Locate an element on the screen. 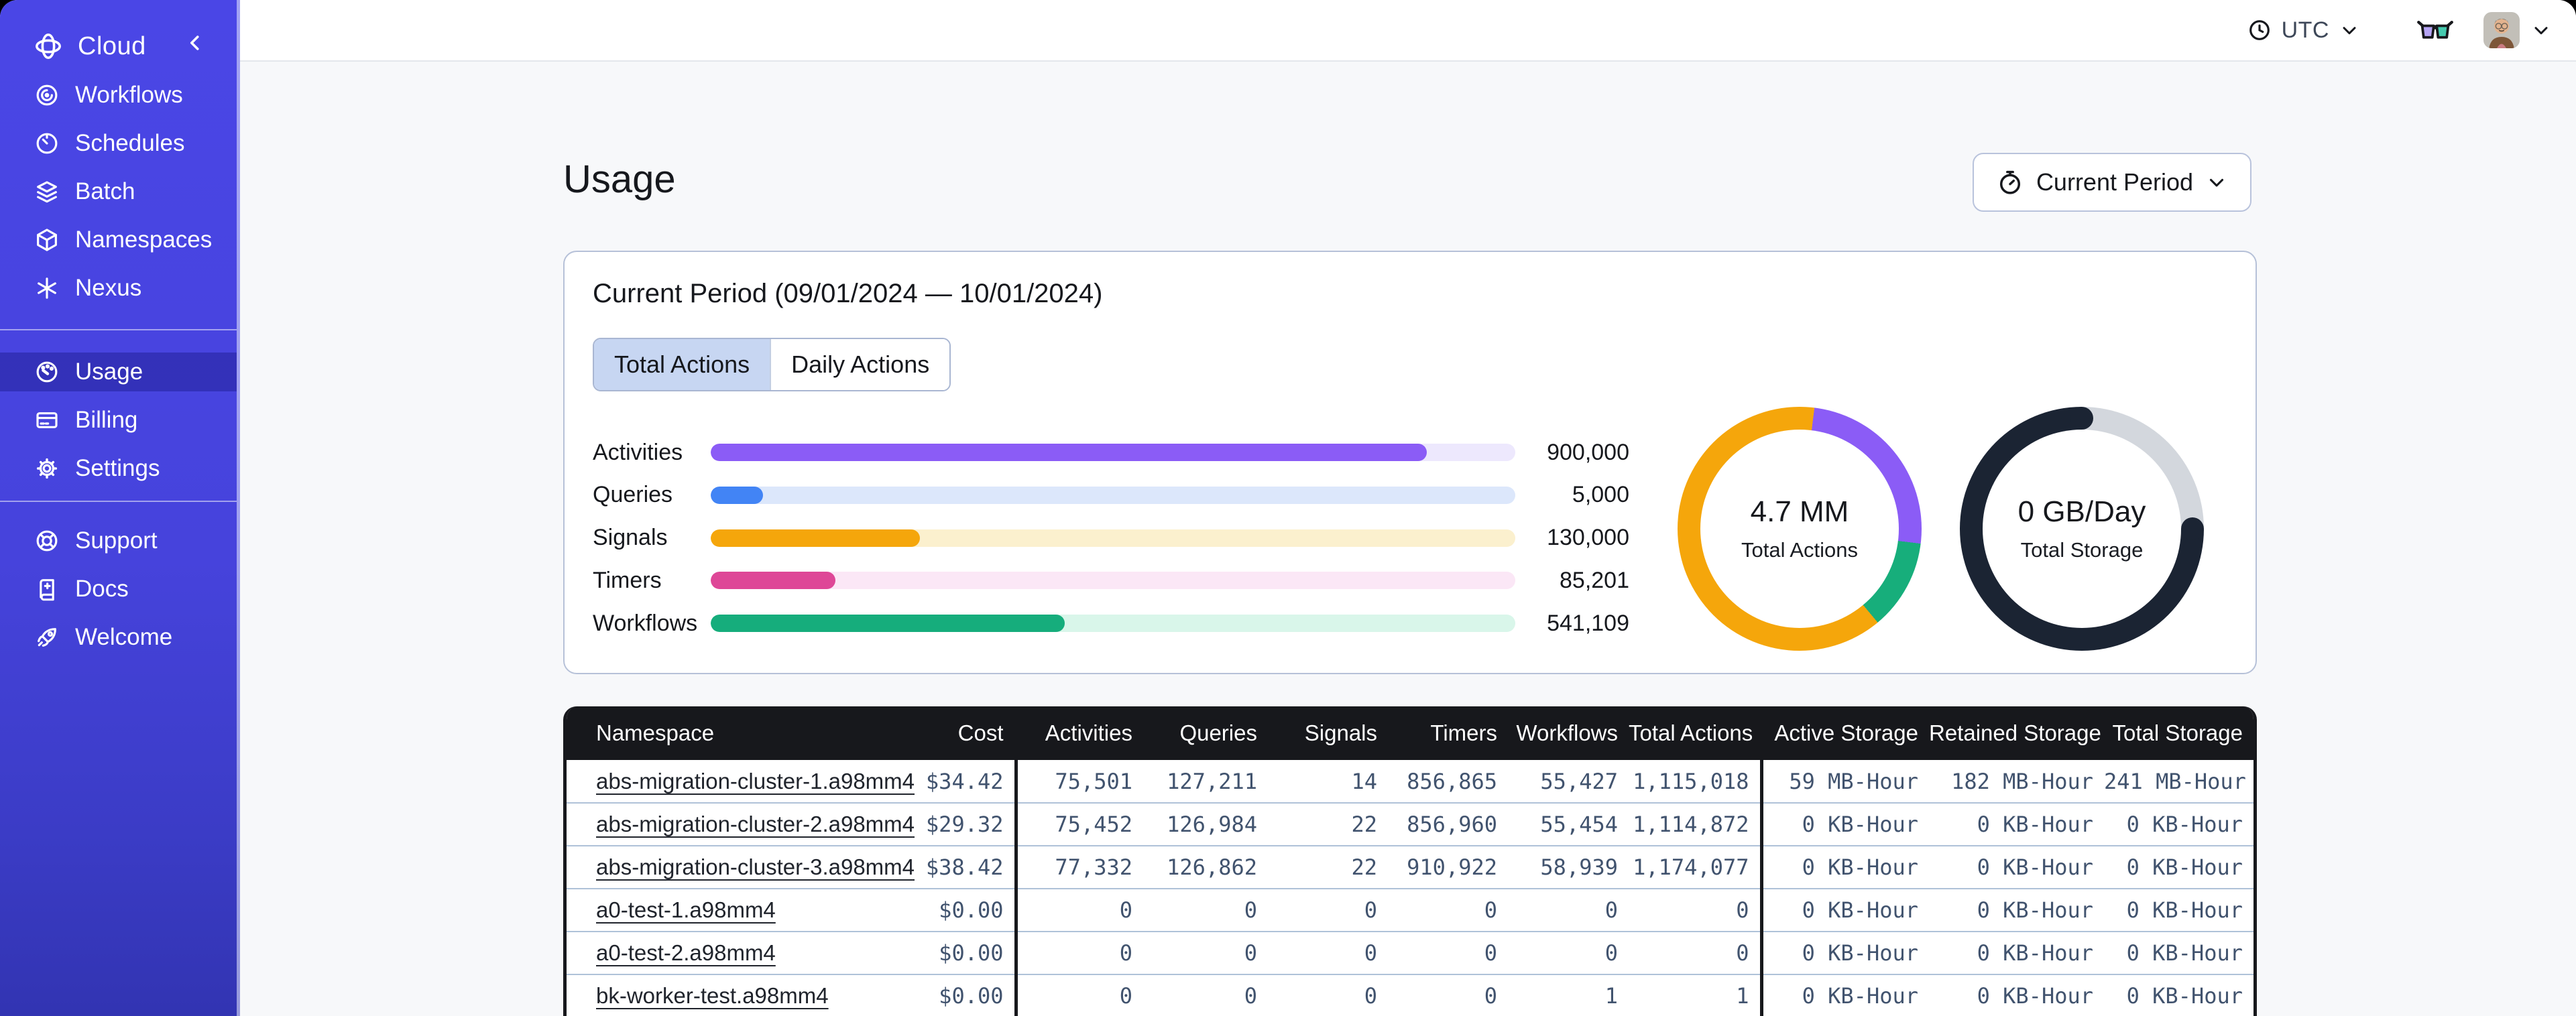 The width and height of the screenshot is (2576, 1016). sidebar-item-label: Docs is located at coordinates (102, 589).